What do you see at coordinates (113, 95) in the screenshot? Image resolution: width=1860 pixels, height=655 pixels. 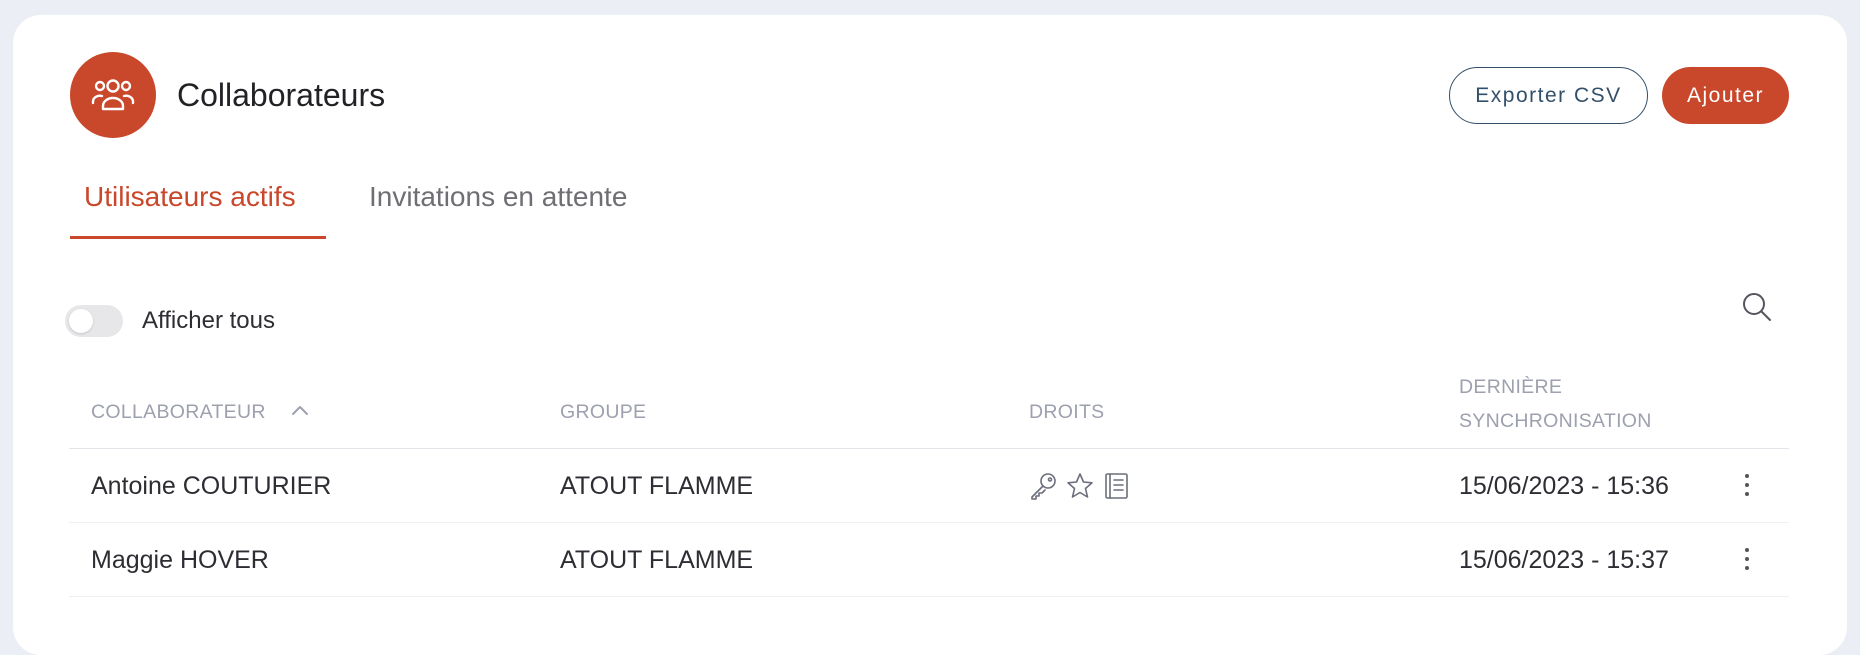 I see `users-group-icon` at bounding box center [113, 95].